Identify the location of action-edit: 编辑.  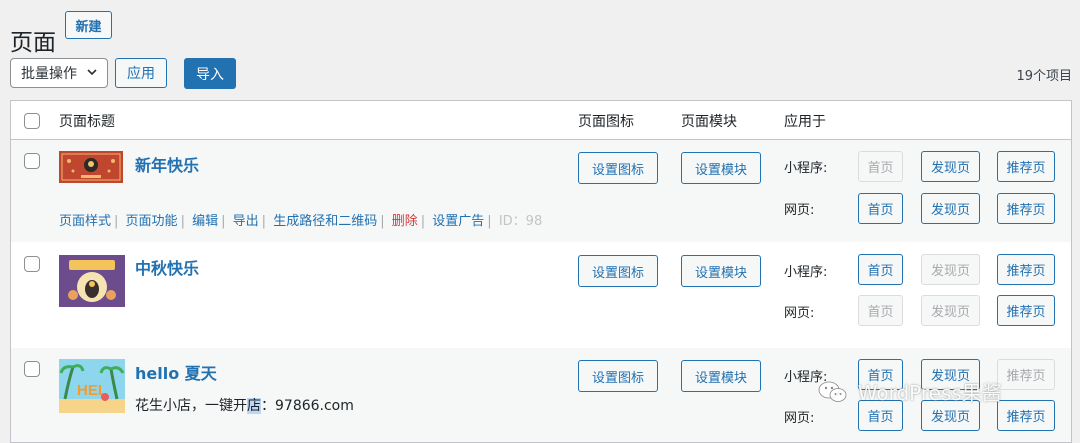
(205, 221).